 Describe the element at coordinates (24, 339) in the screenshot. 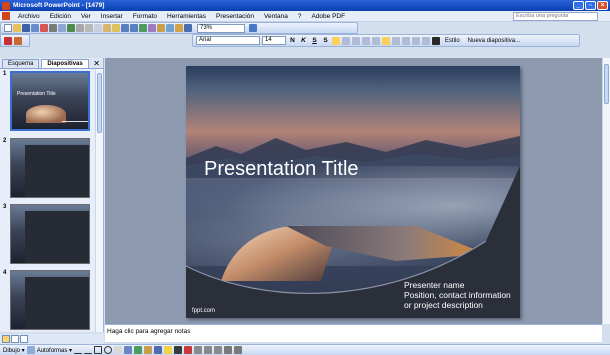

I see `slideshow-button` at that location.